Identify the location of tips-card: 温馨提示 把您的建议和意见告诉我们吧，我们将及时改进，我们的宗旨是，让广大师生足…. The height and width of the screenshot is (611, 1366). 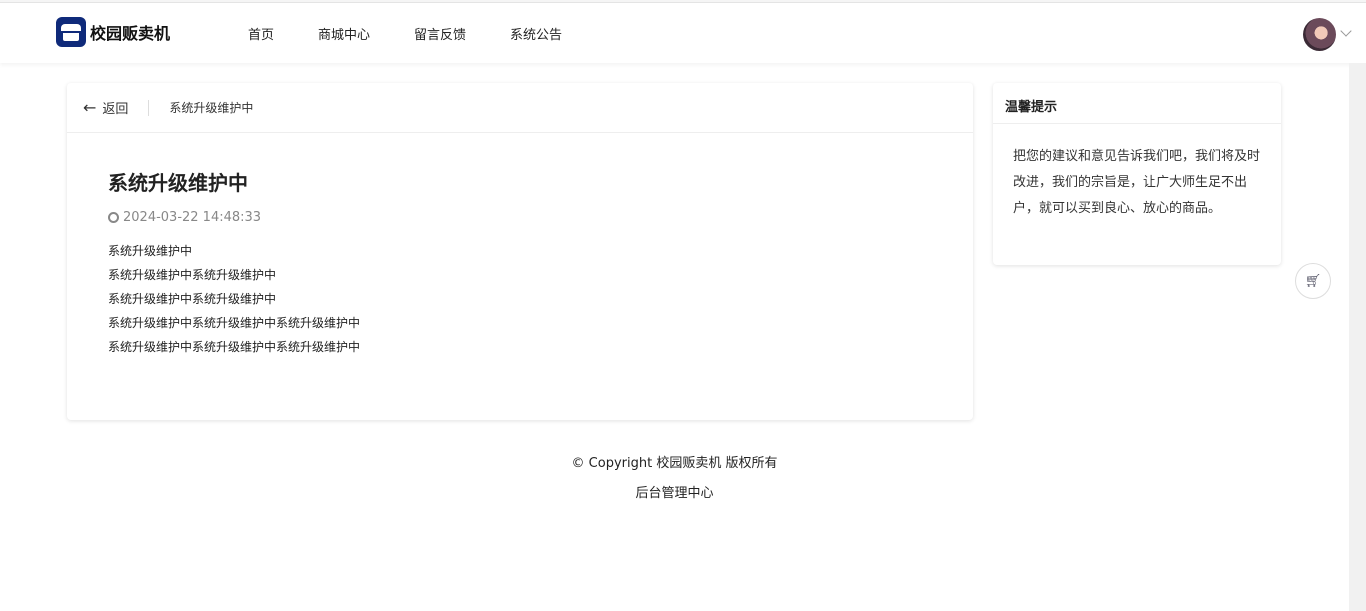
(1137, 174).